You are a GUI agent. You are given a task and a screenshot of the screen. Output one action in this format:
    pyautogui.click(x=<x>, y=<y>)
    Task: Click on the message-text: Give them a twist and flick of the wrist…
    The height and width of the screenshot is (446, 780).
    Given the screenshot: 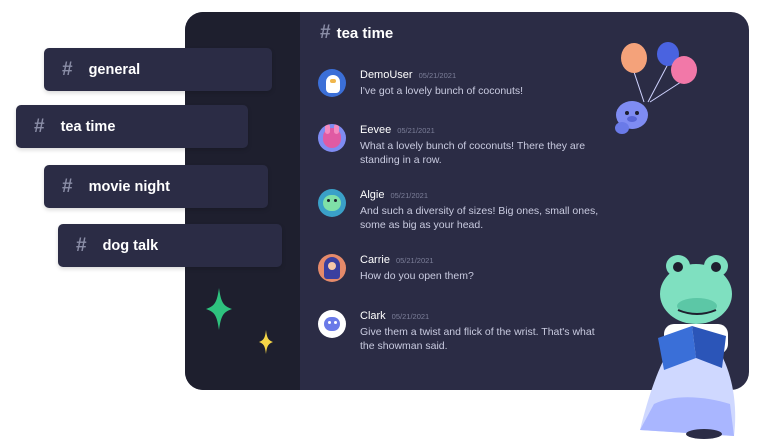 What is the action you would take?
    pyautogui.click(x=477, y=339)
    